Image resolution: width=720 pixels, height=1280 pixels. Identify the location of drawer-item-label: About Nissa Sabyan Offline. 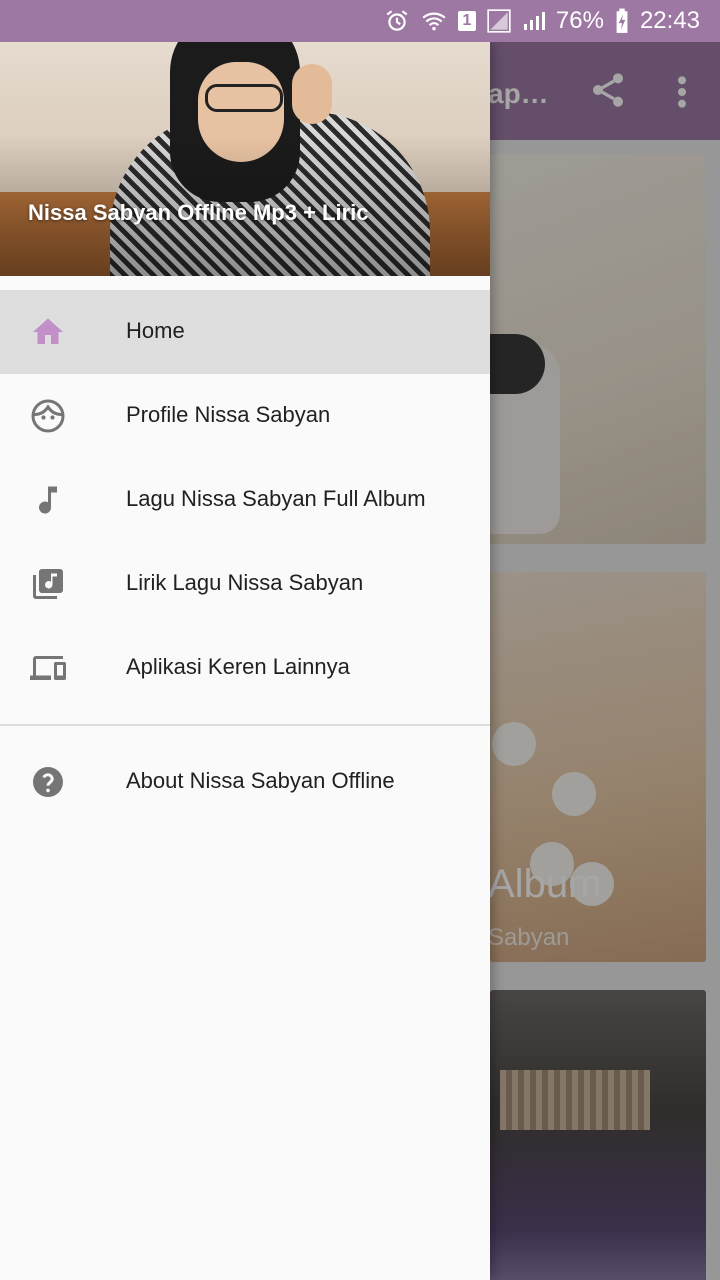
(260, 780).